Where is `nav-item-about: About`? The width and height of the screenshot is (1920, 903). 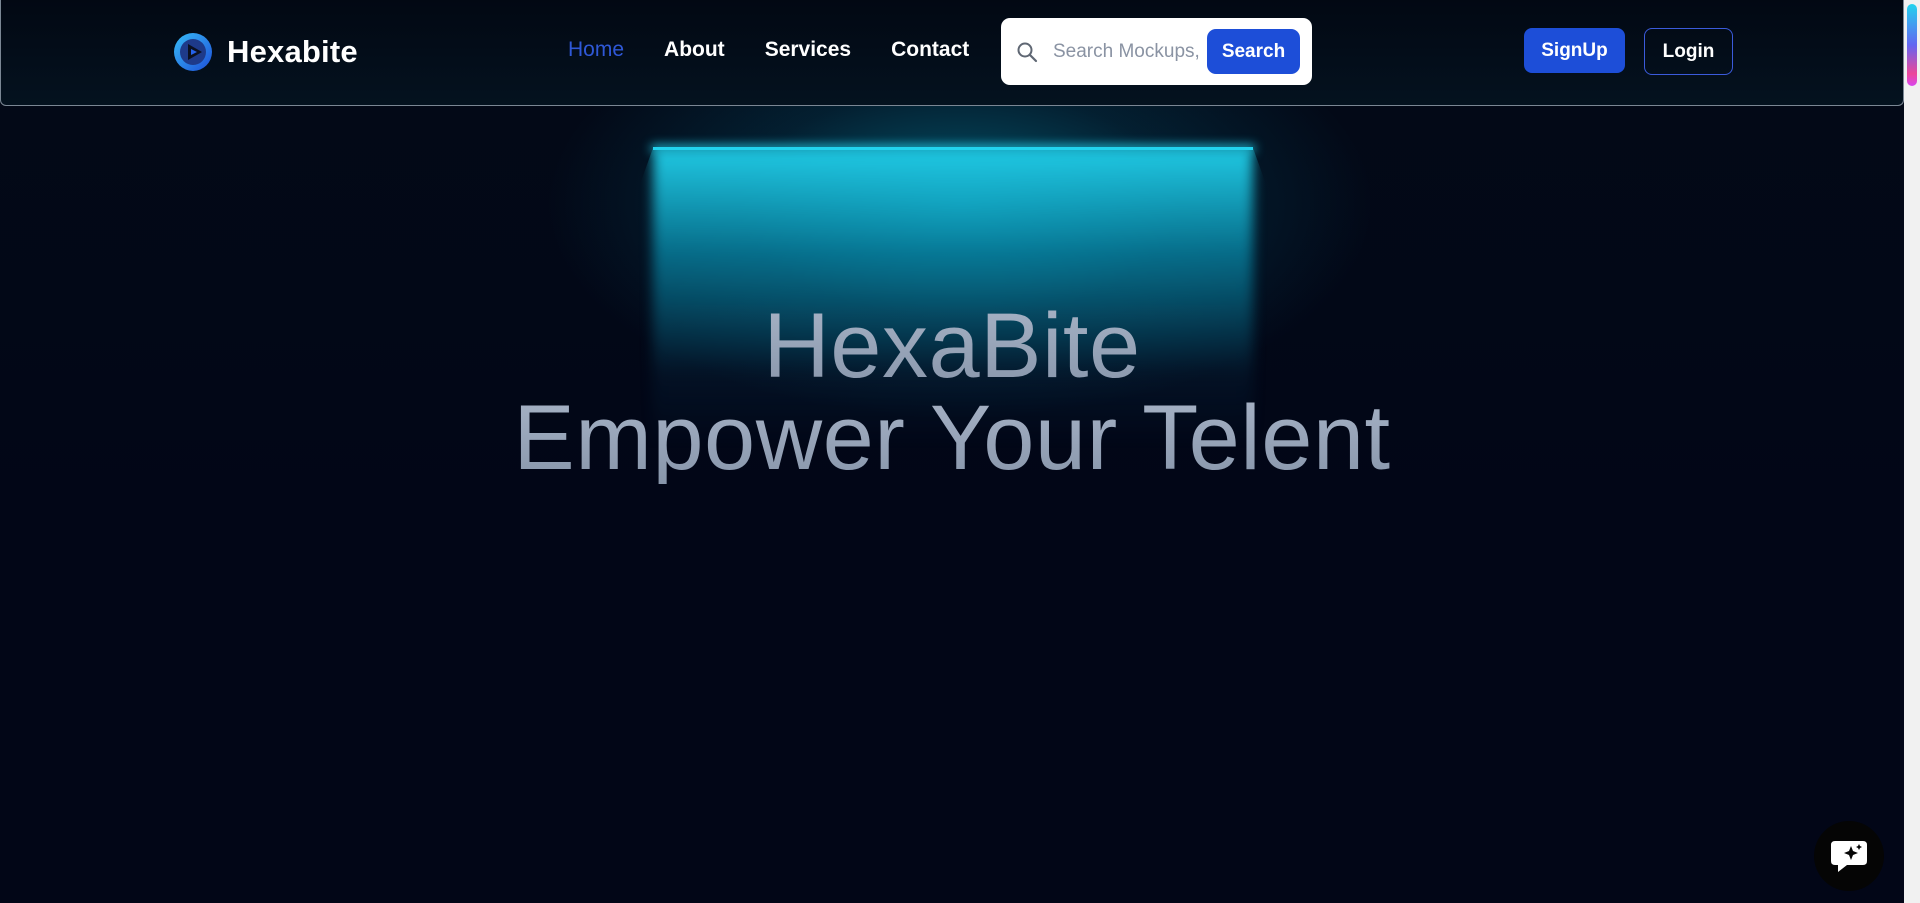 nav-item-about: About is located at coordinates (694, 50).